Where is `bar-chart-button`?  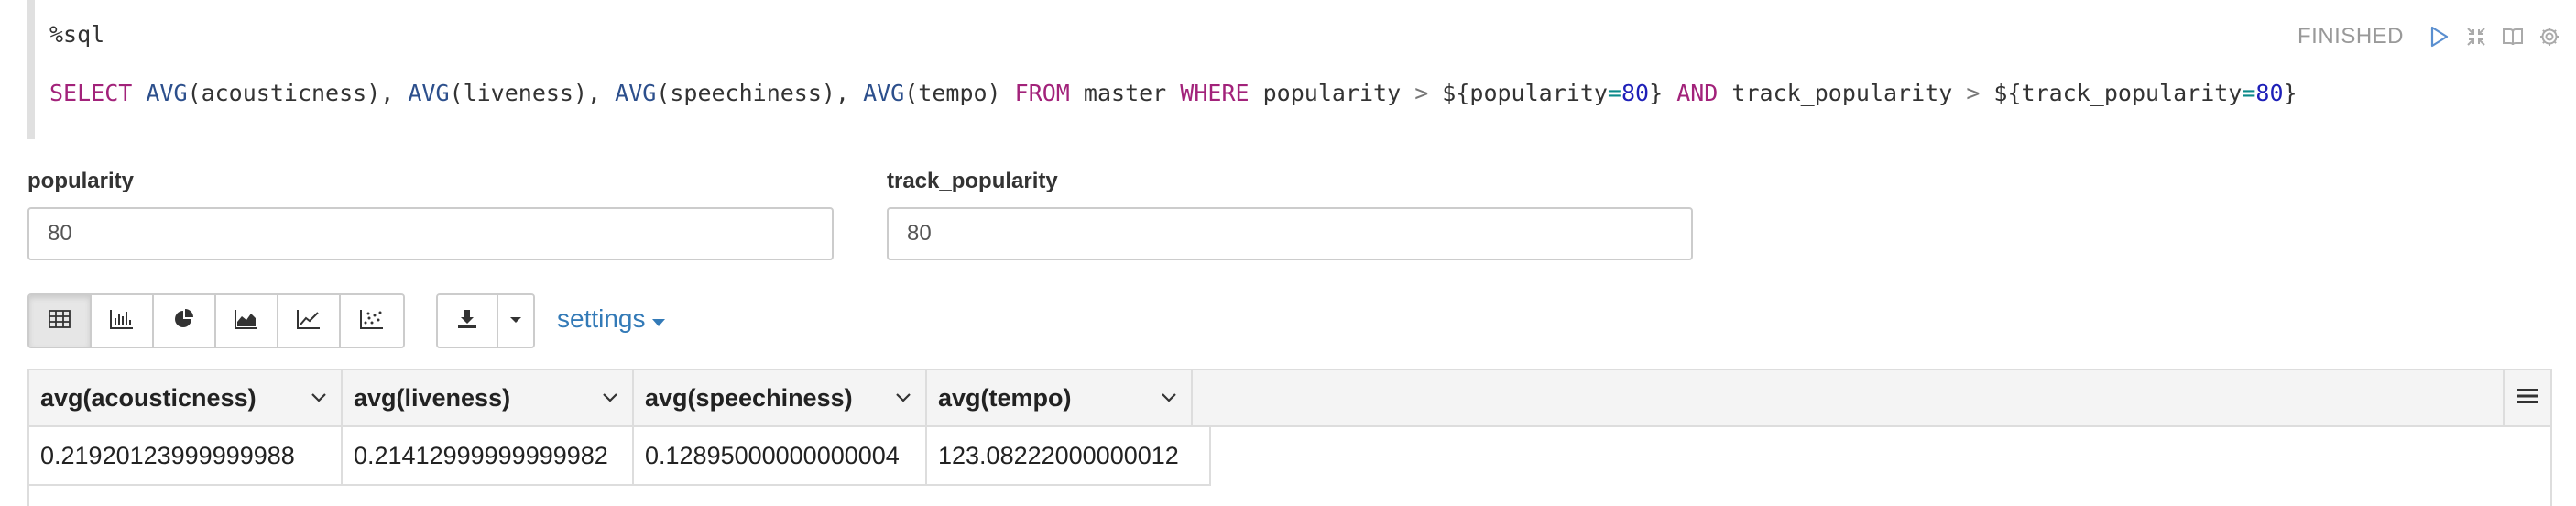
bar-chart-button is located at coordinates (123, 320).